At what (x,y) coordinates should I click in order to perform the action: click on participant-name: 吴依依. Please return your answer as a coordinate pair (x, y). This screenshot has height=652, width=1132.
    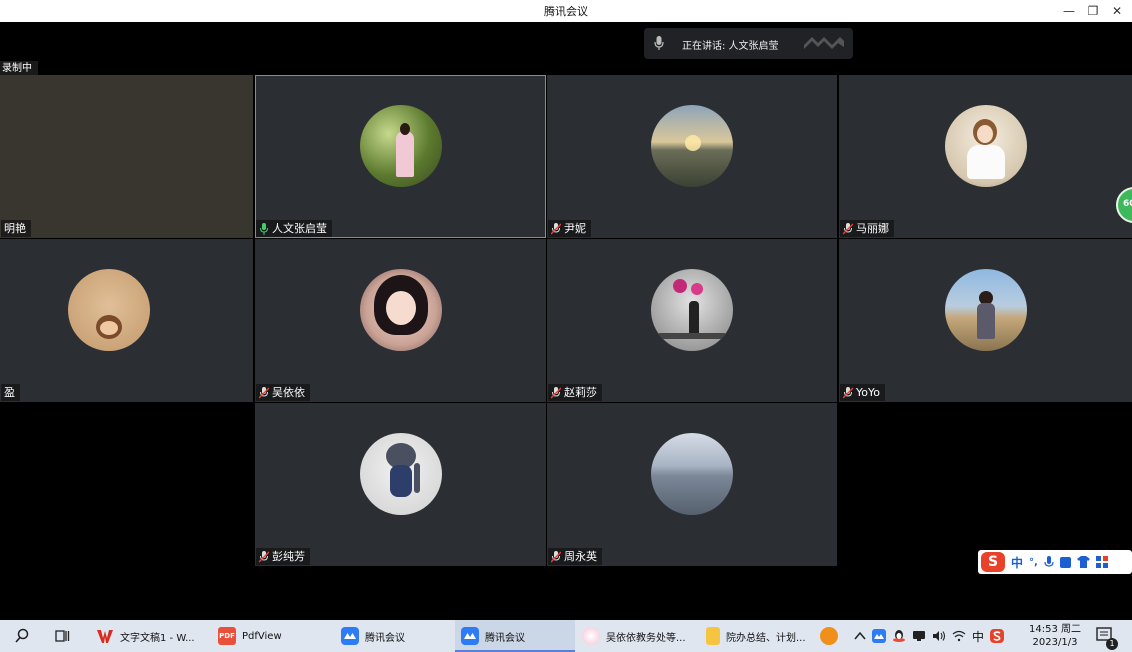
    Looking at the image, I should click on (288, 392).